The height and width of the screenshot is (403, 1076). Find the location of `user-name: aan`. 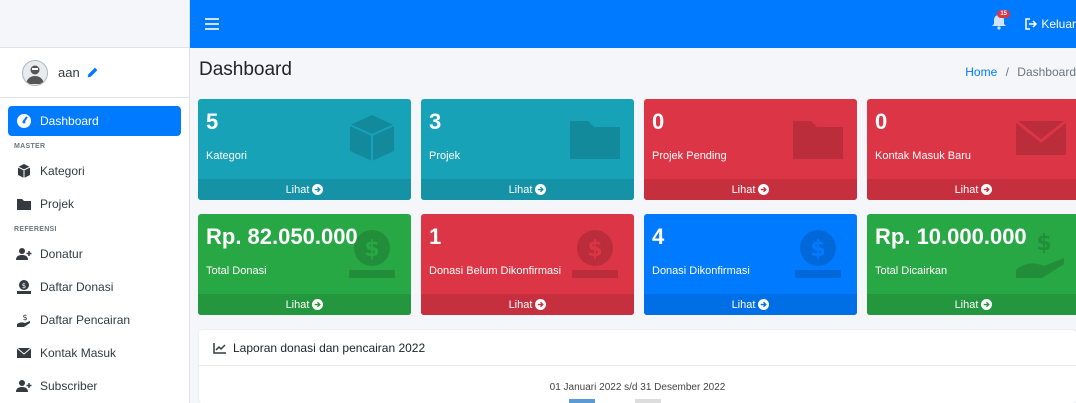

user-name: aan is located at coordinates (69, 72).